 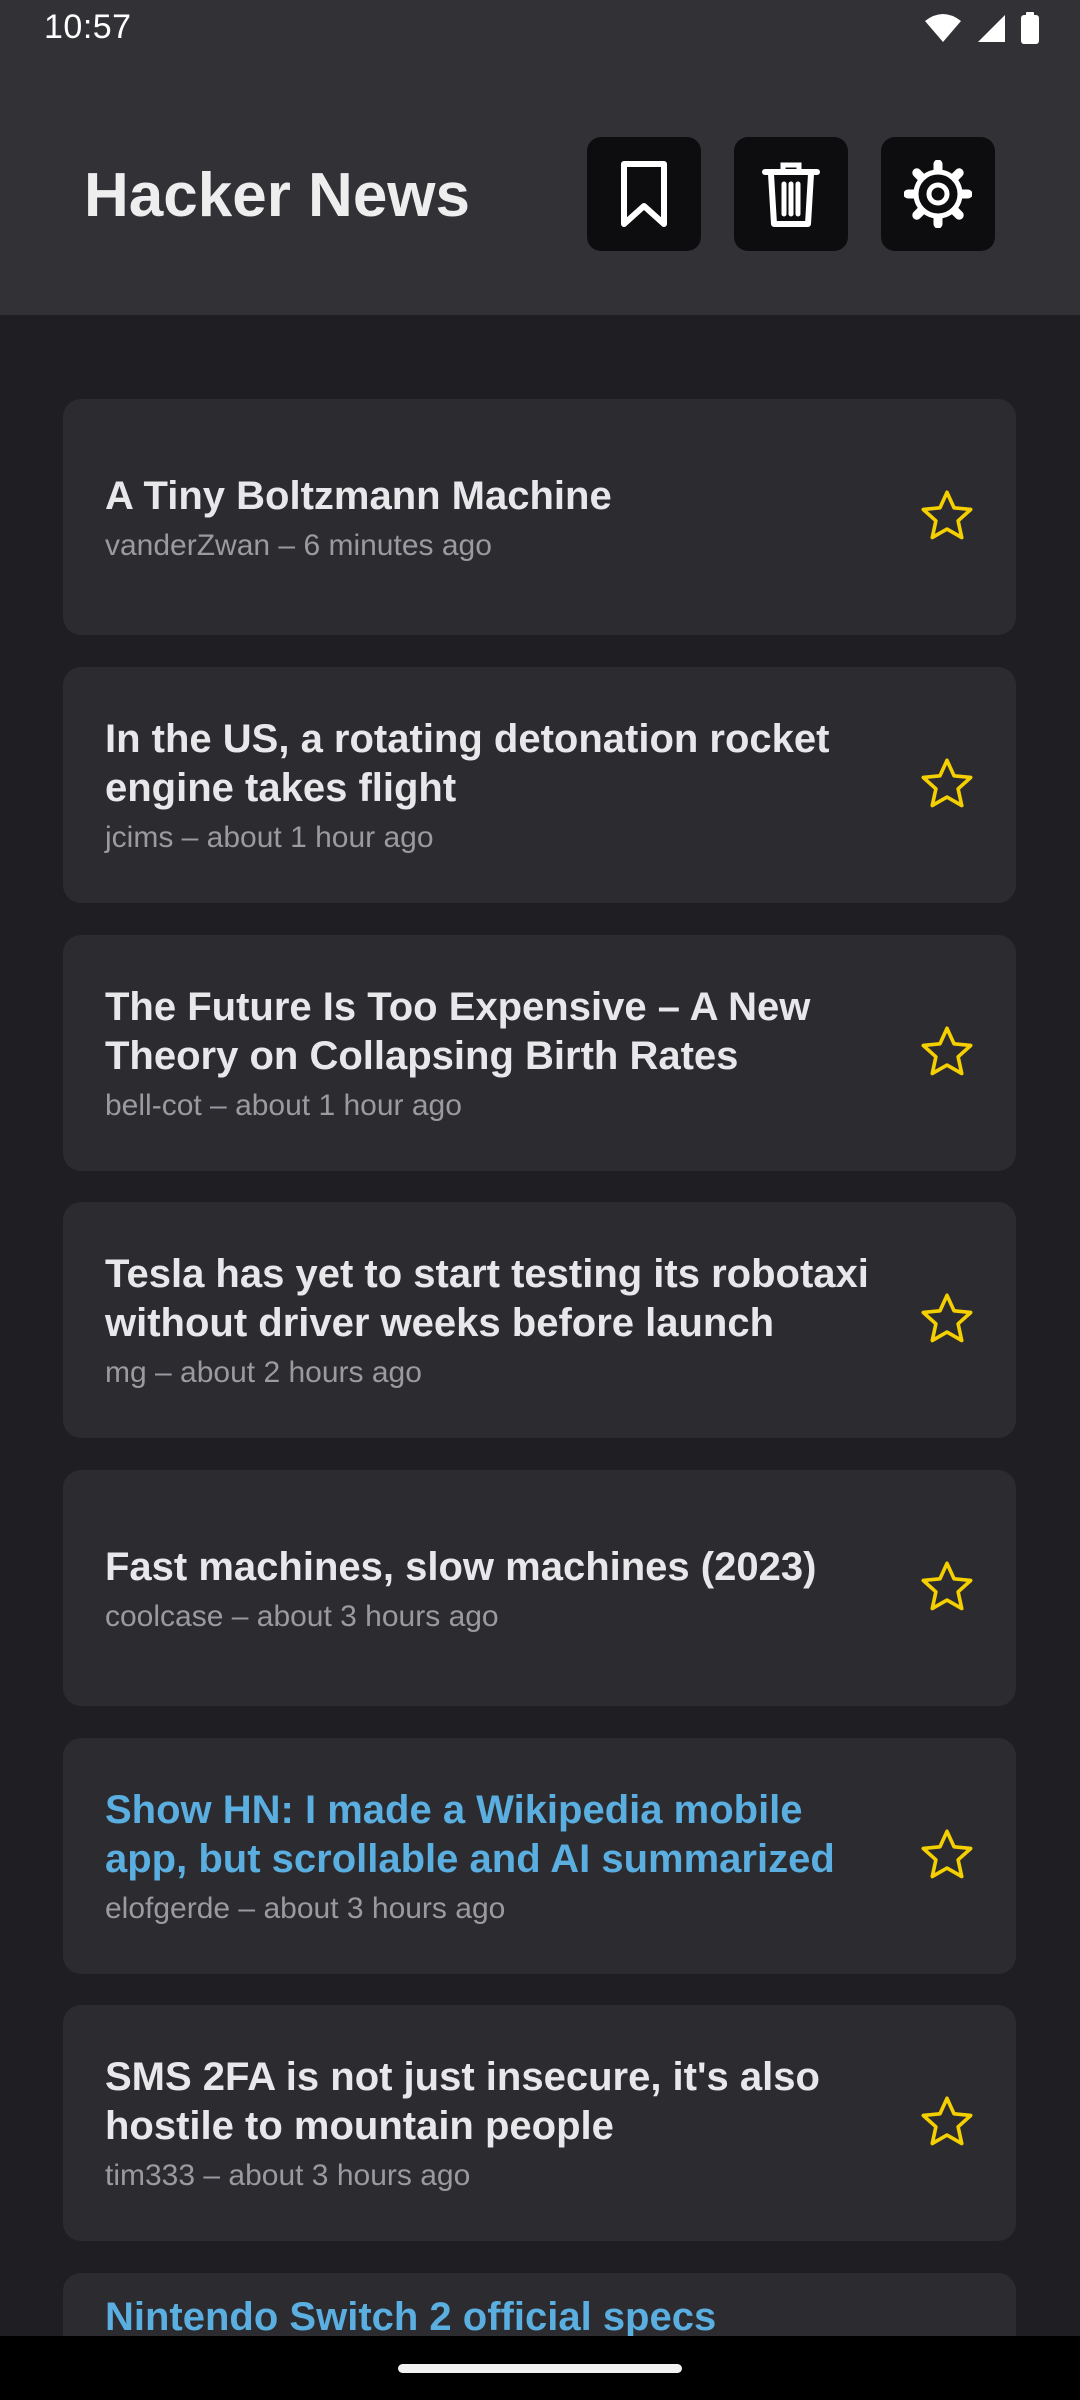 I want to click on delete-button, so click(x=791, y=194).